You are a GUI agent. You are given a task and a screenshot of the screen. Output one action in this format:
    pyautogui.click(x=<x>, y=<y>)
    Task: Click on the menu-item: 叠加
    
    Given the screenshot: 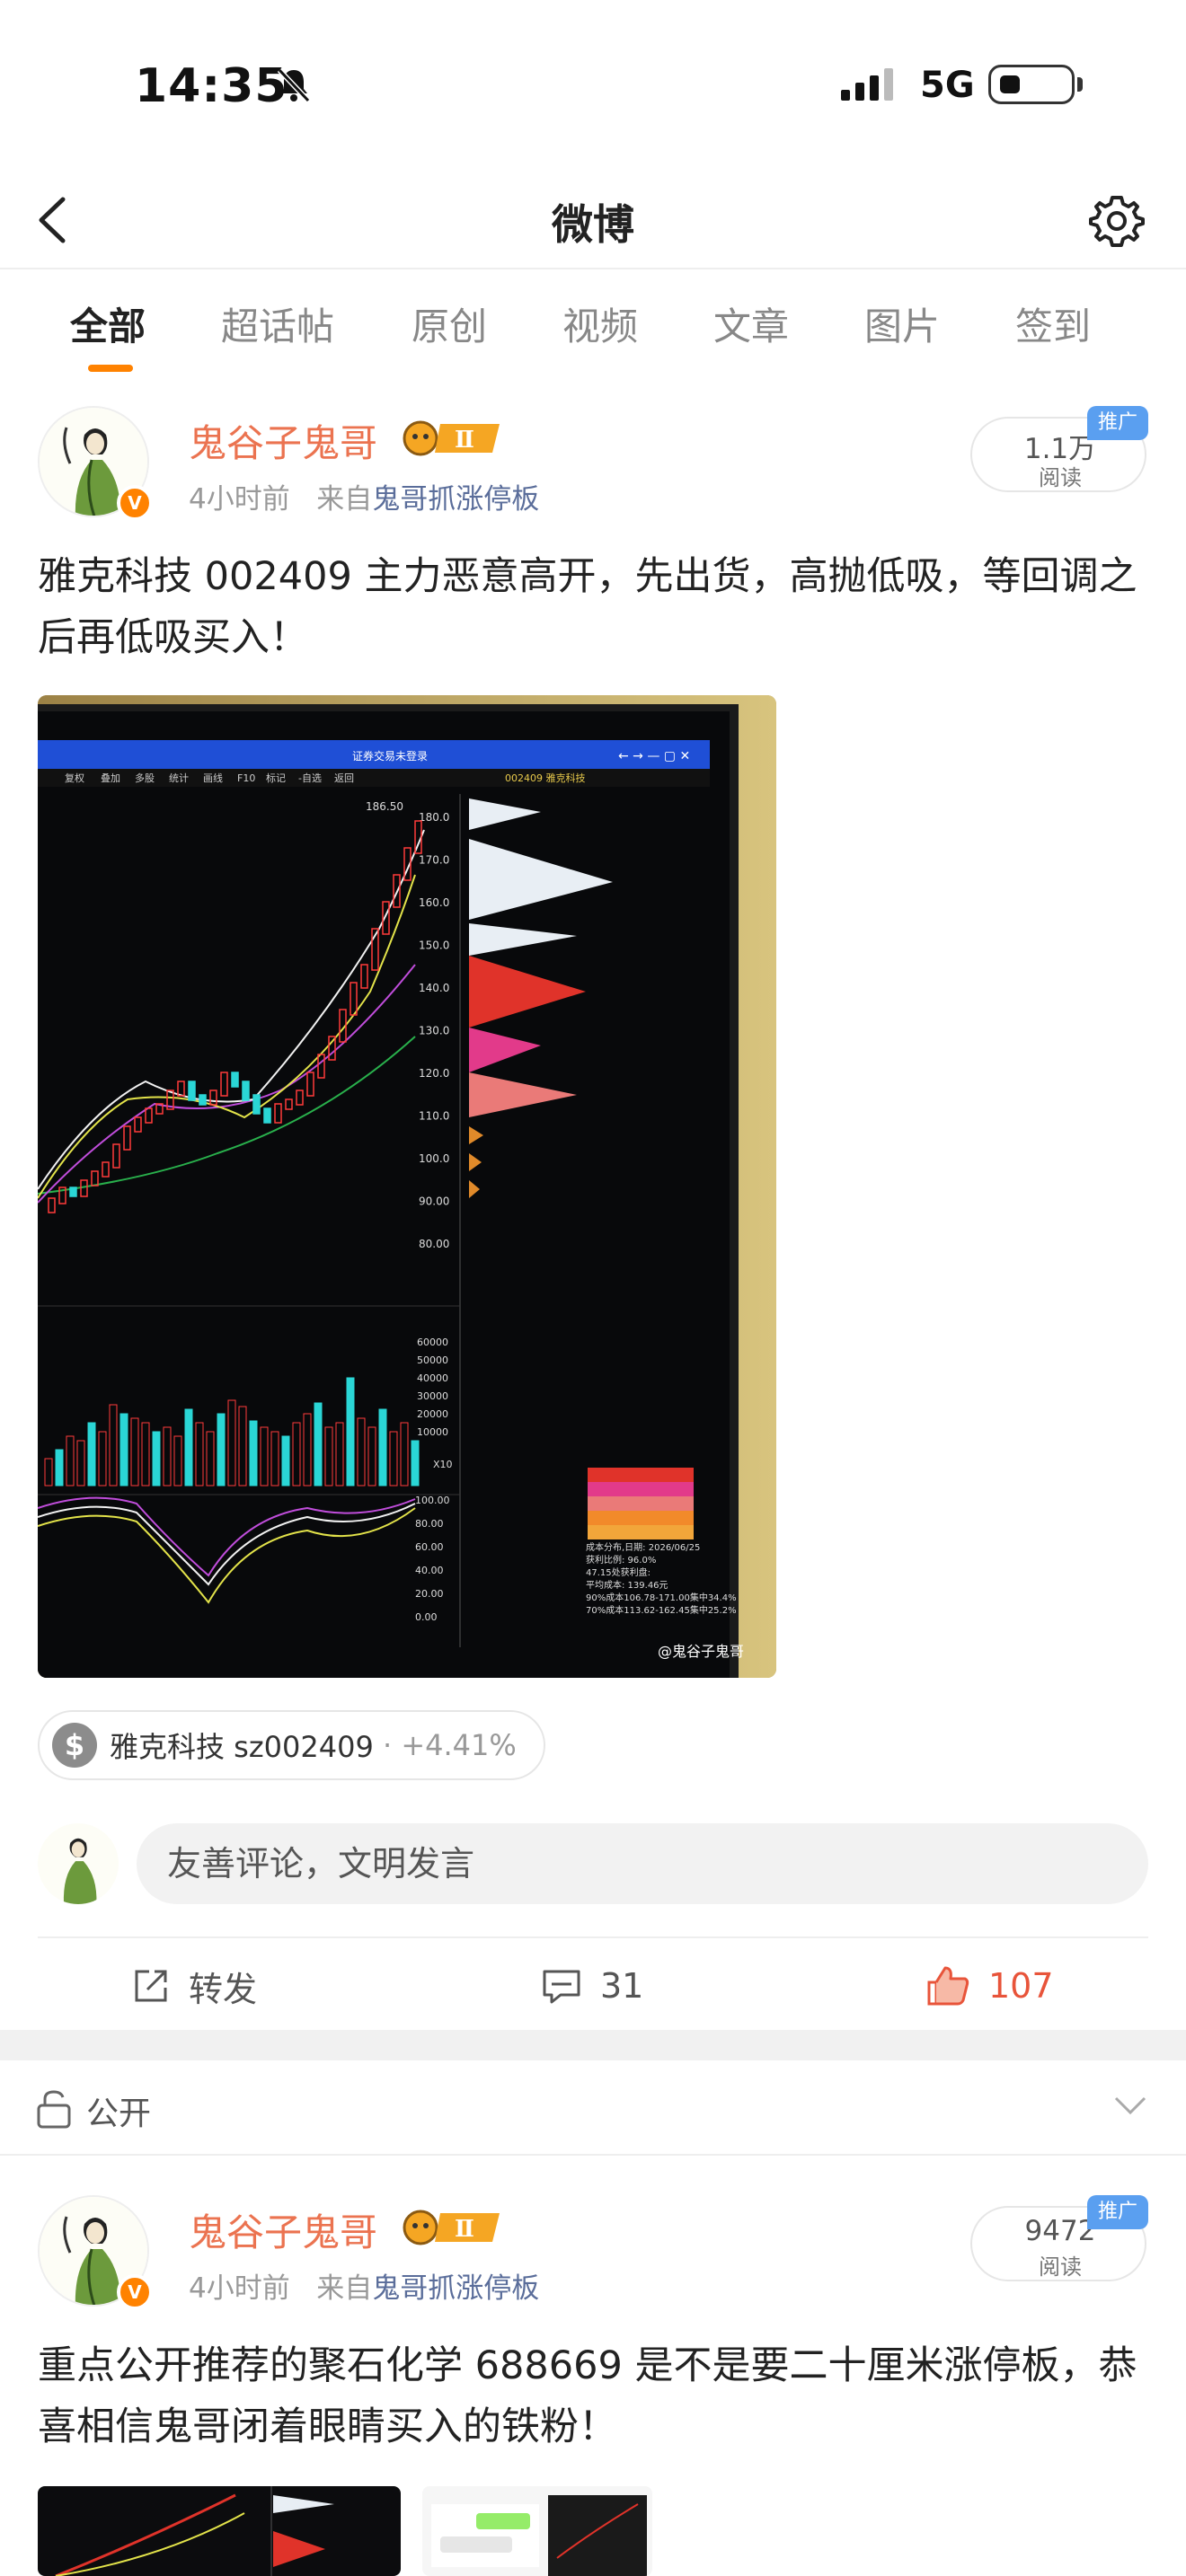 What is the action you would take?
    pyautogui.click(x=110, y=778)
    